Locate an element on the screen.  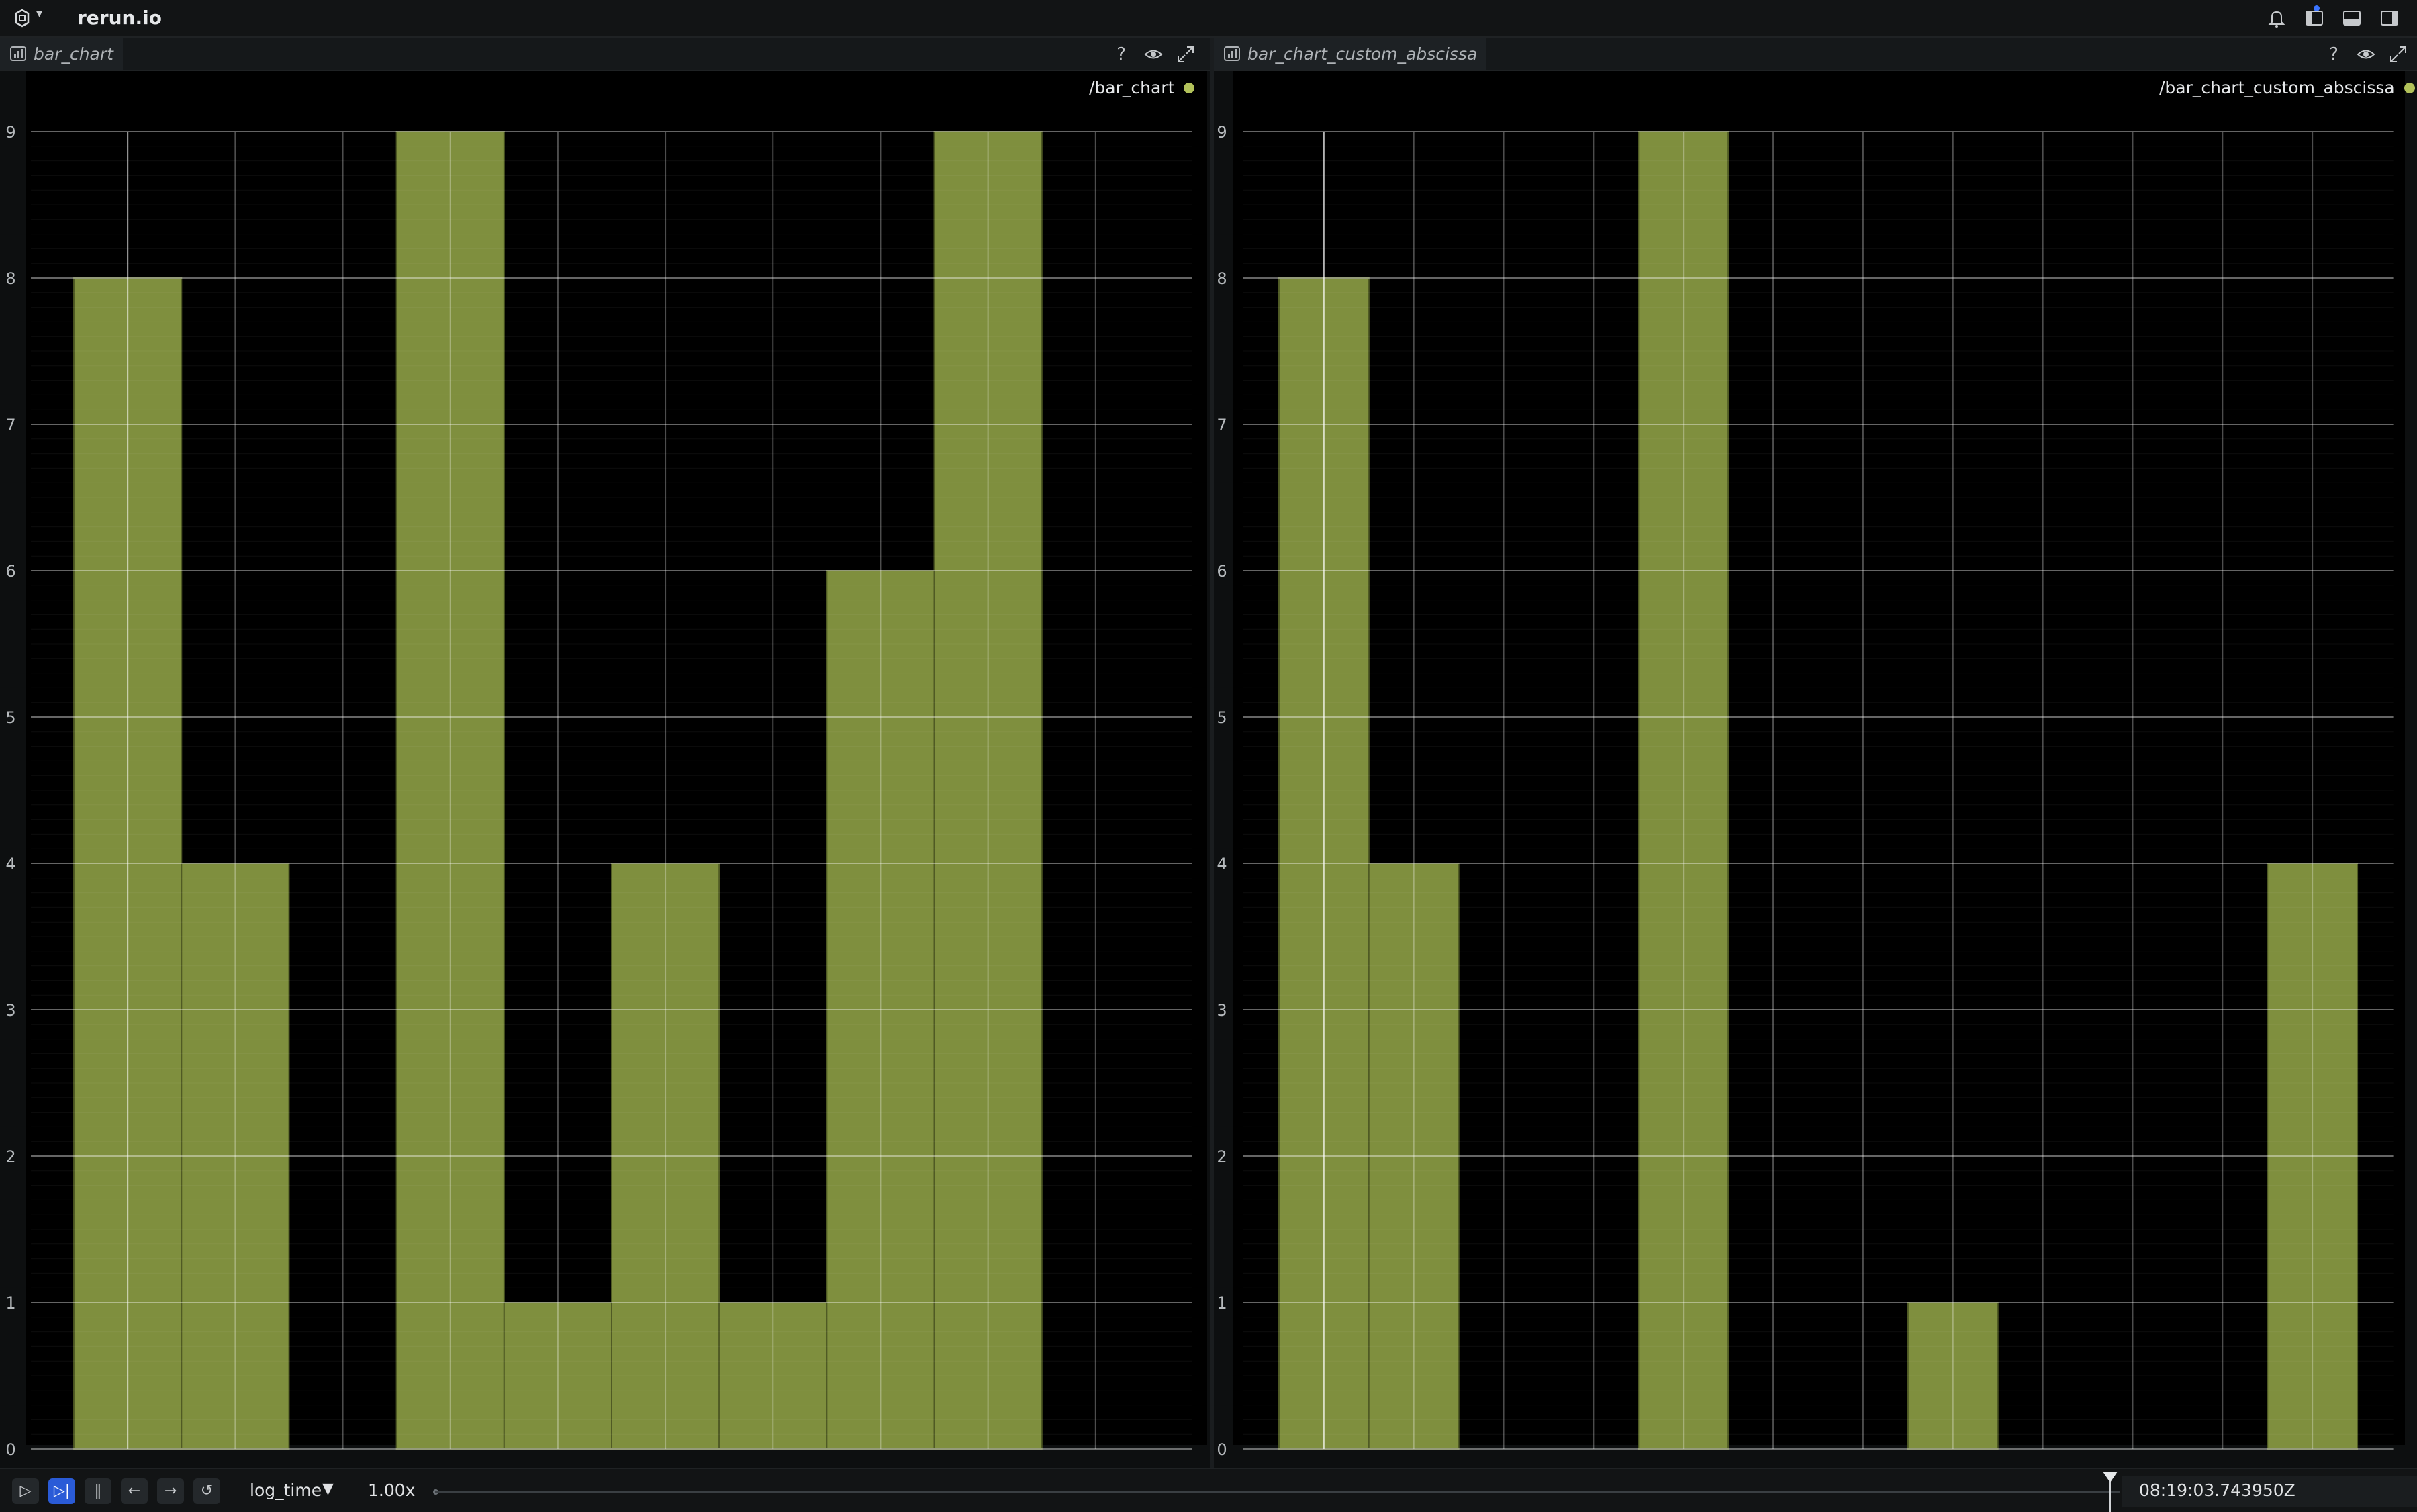
tab-label: bar_chart is located at coordinates (74, 54).